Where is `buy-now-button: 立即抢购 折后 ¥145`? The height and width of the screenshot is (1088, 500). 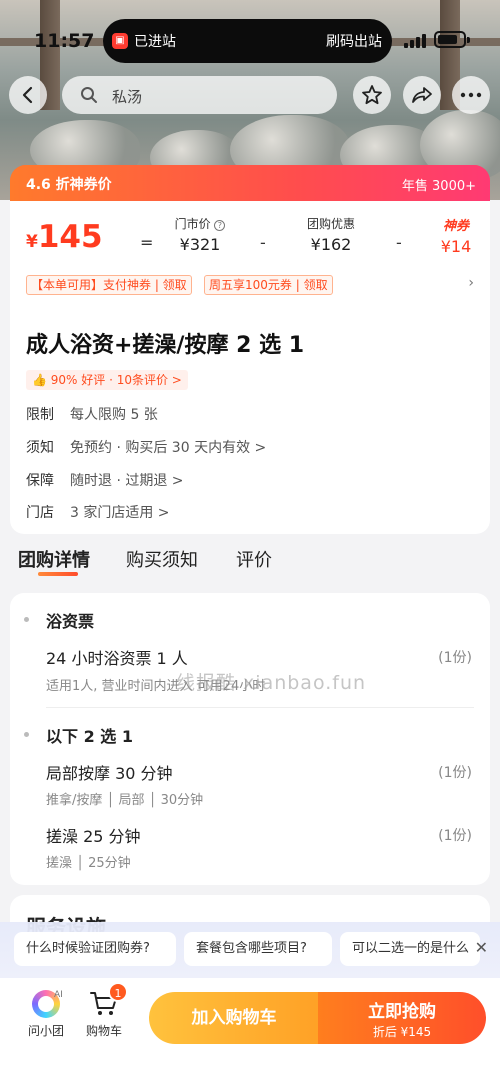
buy-now-button: 立即抢购 折后 ¥145 is located at coordinates (402, 1018).